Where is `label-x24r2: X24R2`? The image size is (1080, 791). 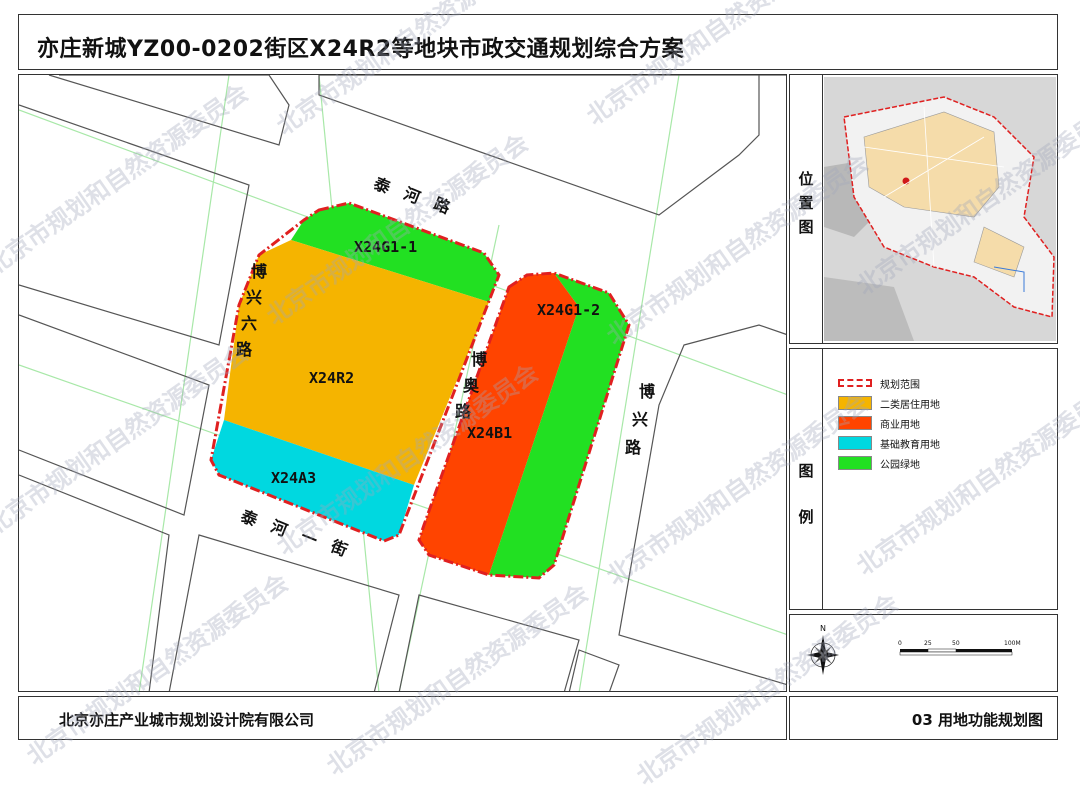
label-x24r2: X24R2 is located at coordinates (331, 378).